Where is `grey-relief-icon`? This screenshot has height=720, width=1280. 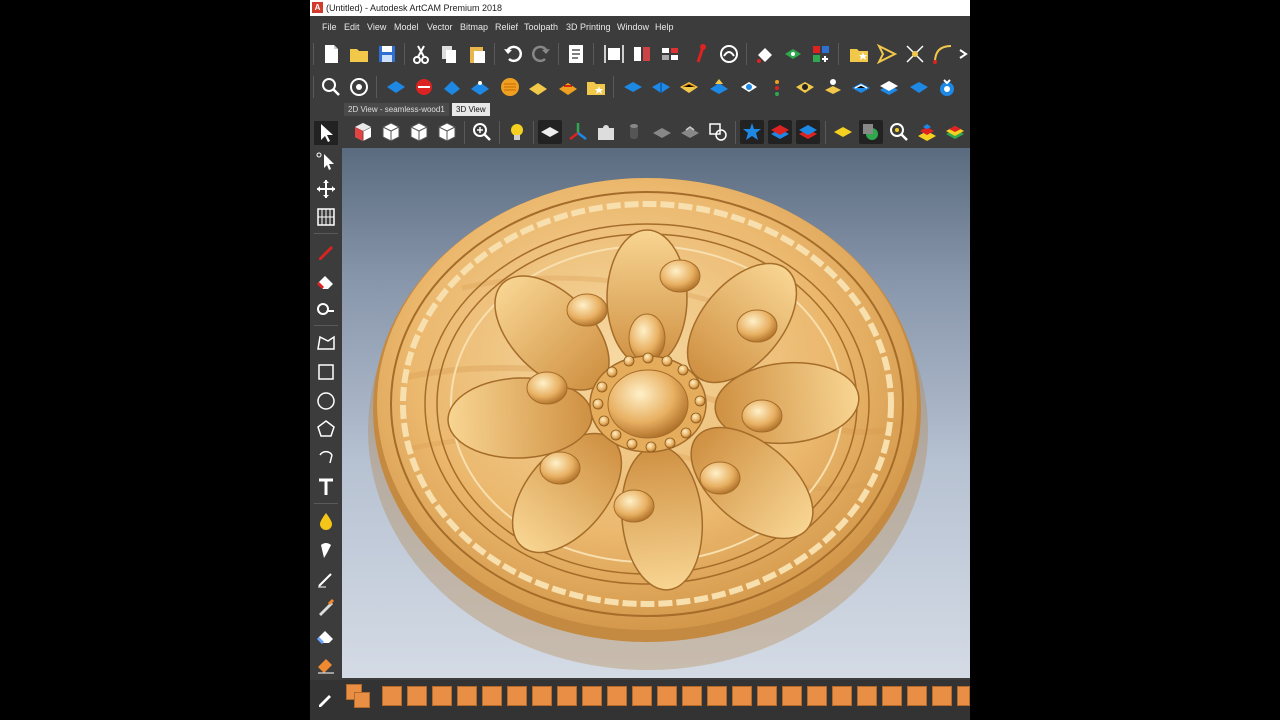 grey-relief-icon is located at coordinates (662, 132).